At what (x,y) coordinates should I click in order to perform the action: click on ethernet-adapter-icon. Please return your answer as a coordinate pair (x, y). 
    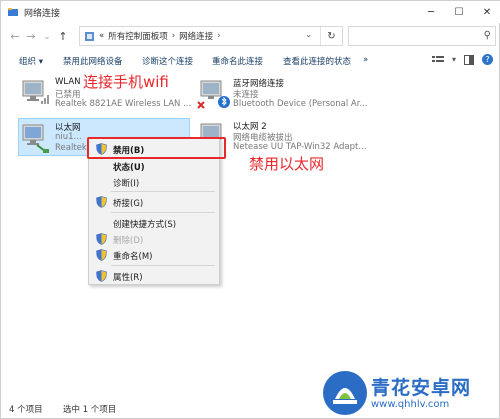
    Looking at the image, I should click on (35, 138).